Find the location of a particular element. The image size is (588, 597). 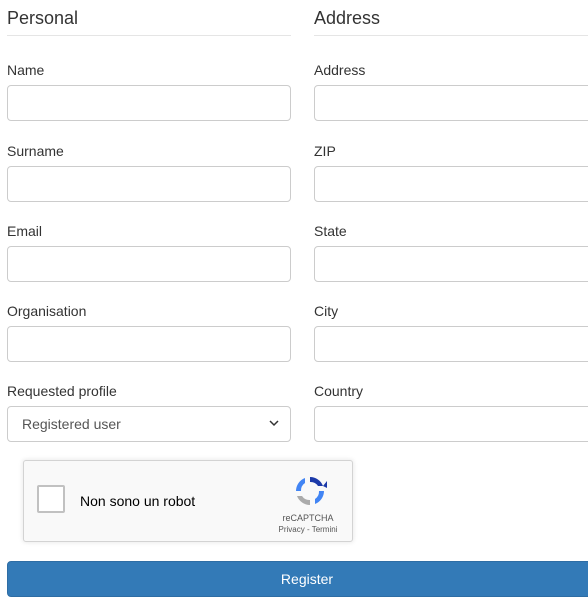

address-input is located at coordinates (451, 103).